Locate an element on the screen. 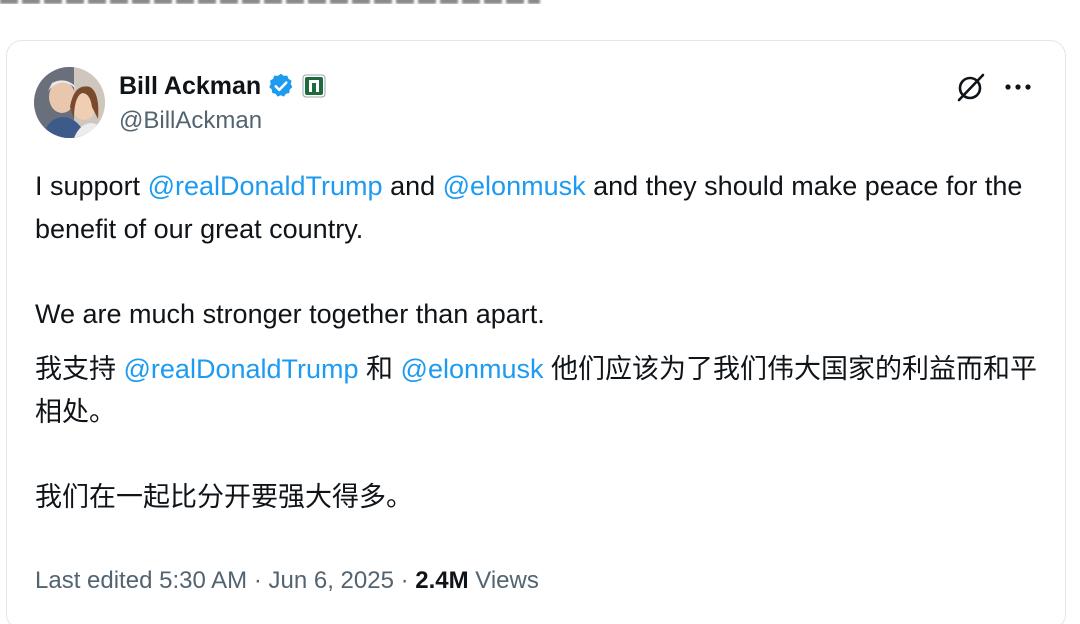 The image size is (1080, 624). cropped-text-fragment is located at coordinates (270, 2).